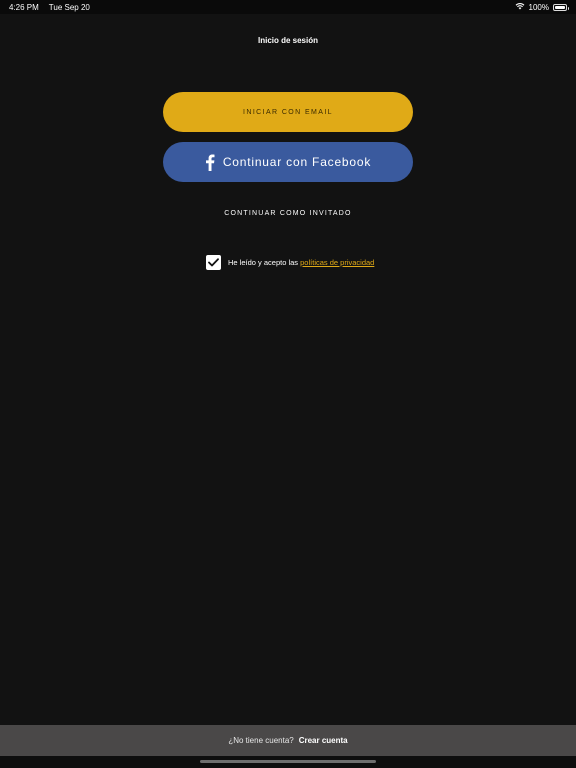  What do you see at coordinates (261, 740) in the screenshot?
I see `no-account-text: ¿No tiene cuenta?` at bounding box center [261, 740].